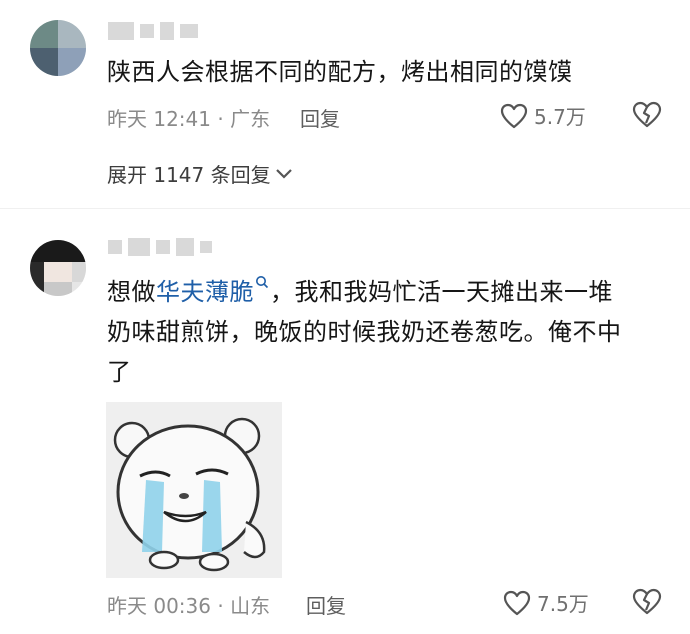  Describe the element at coordinates (560, 117) in the screenshot. I see `like-count: 5.7万` at that location.